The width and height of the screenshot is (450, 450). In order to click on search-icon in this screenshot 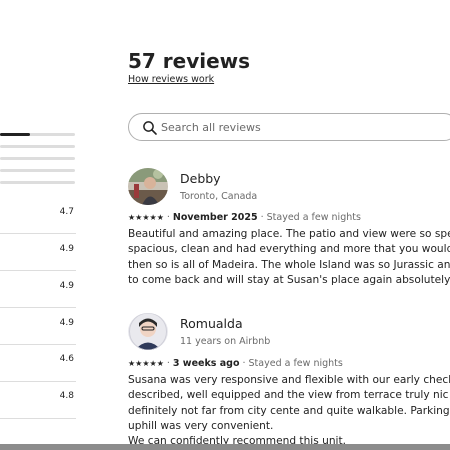, I will do `click(150, 128)`.